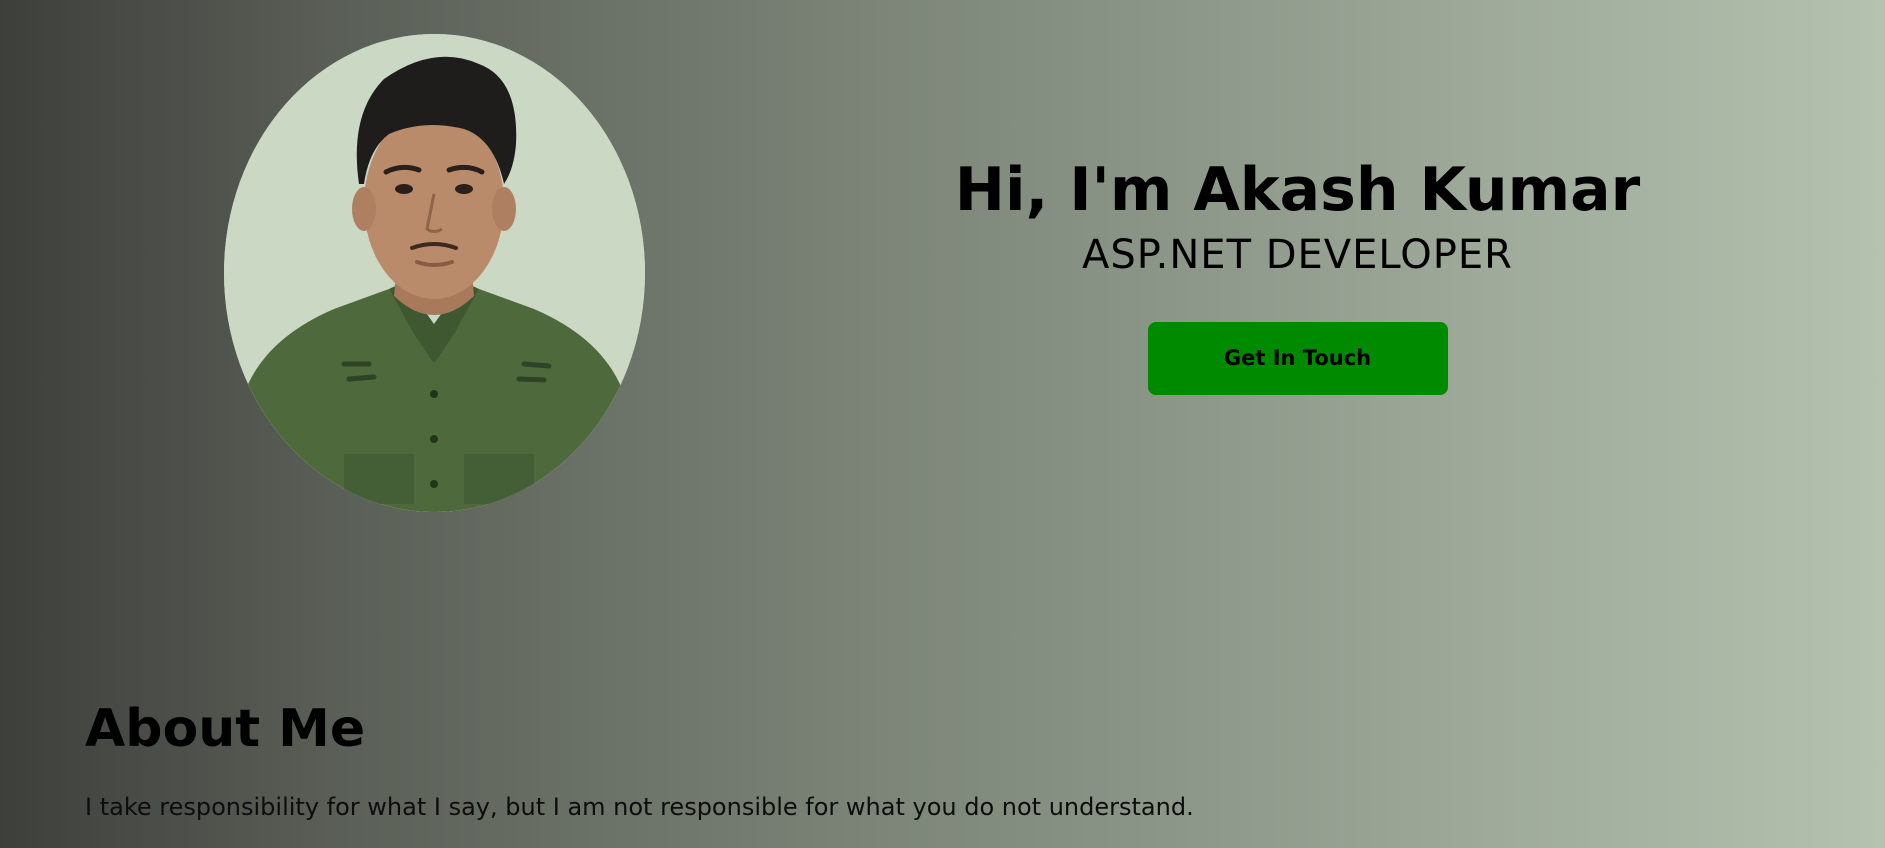 The width and height of the screenshot is (1885, 848). What do you see at coordinates (1297, 255) in the screenshot?
I see `hero-role: ASP.NET DEVELOPER` at bounding box center [1297, 255].